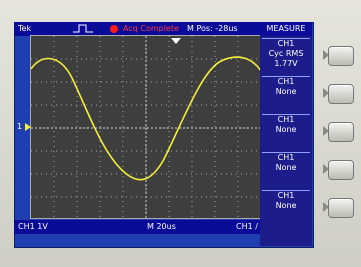 Image resolution: width=361 pixels, height=267 pixels. What do you see at coordinates (25, 28) in the screenshot?
I see `brand-label: Tek` at bounding box center [25, 28].